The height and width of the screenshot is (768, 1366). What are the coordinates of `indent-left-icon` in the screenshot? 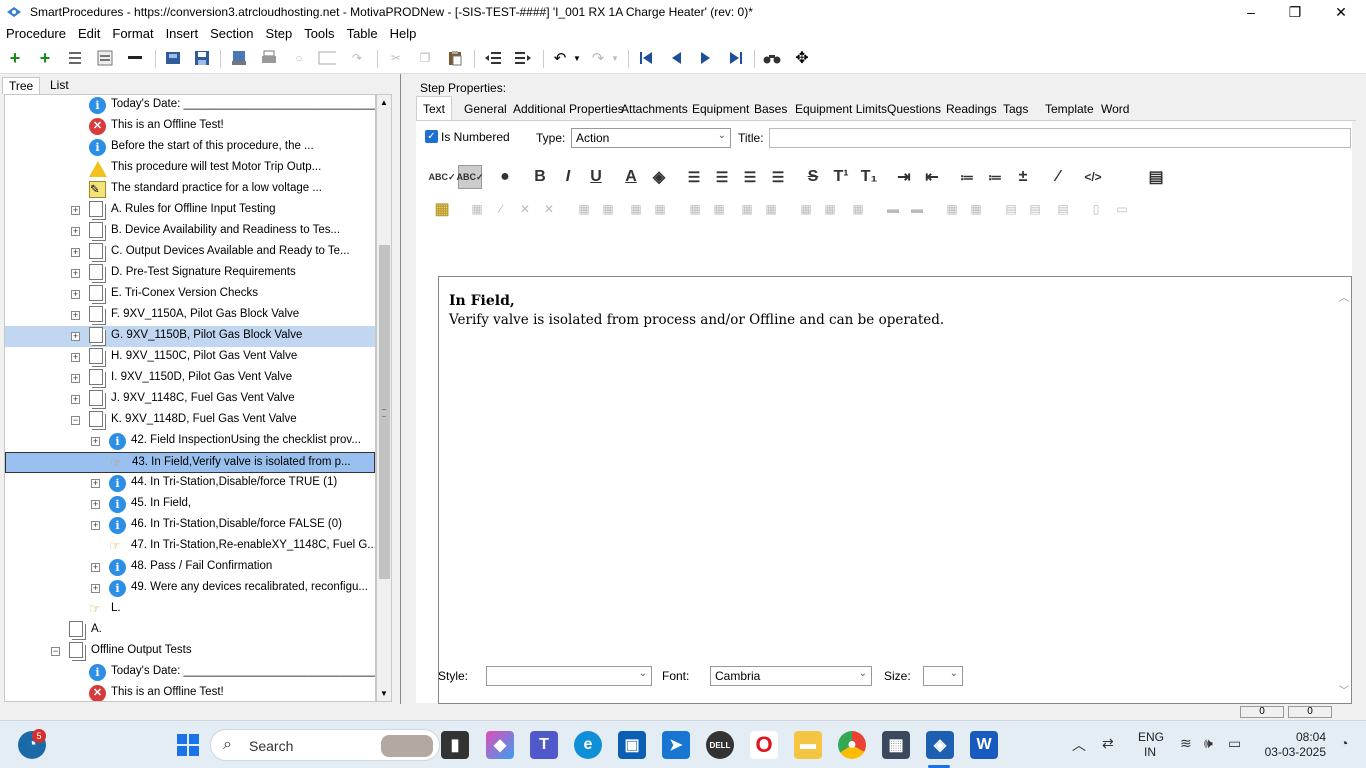 It's located at (493, 58).